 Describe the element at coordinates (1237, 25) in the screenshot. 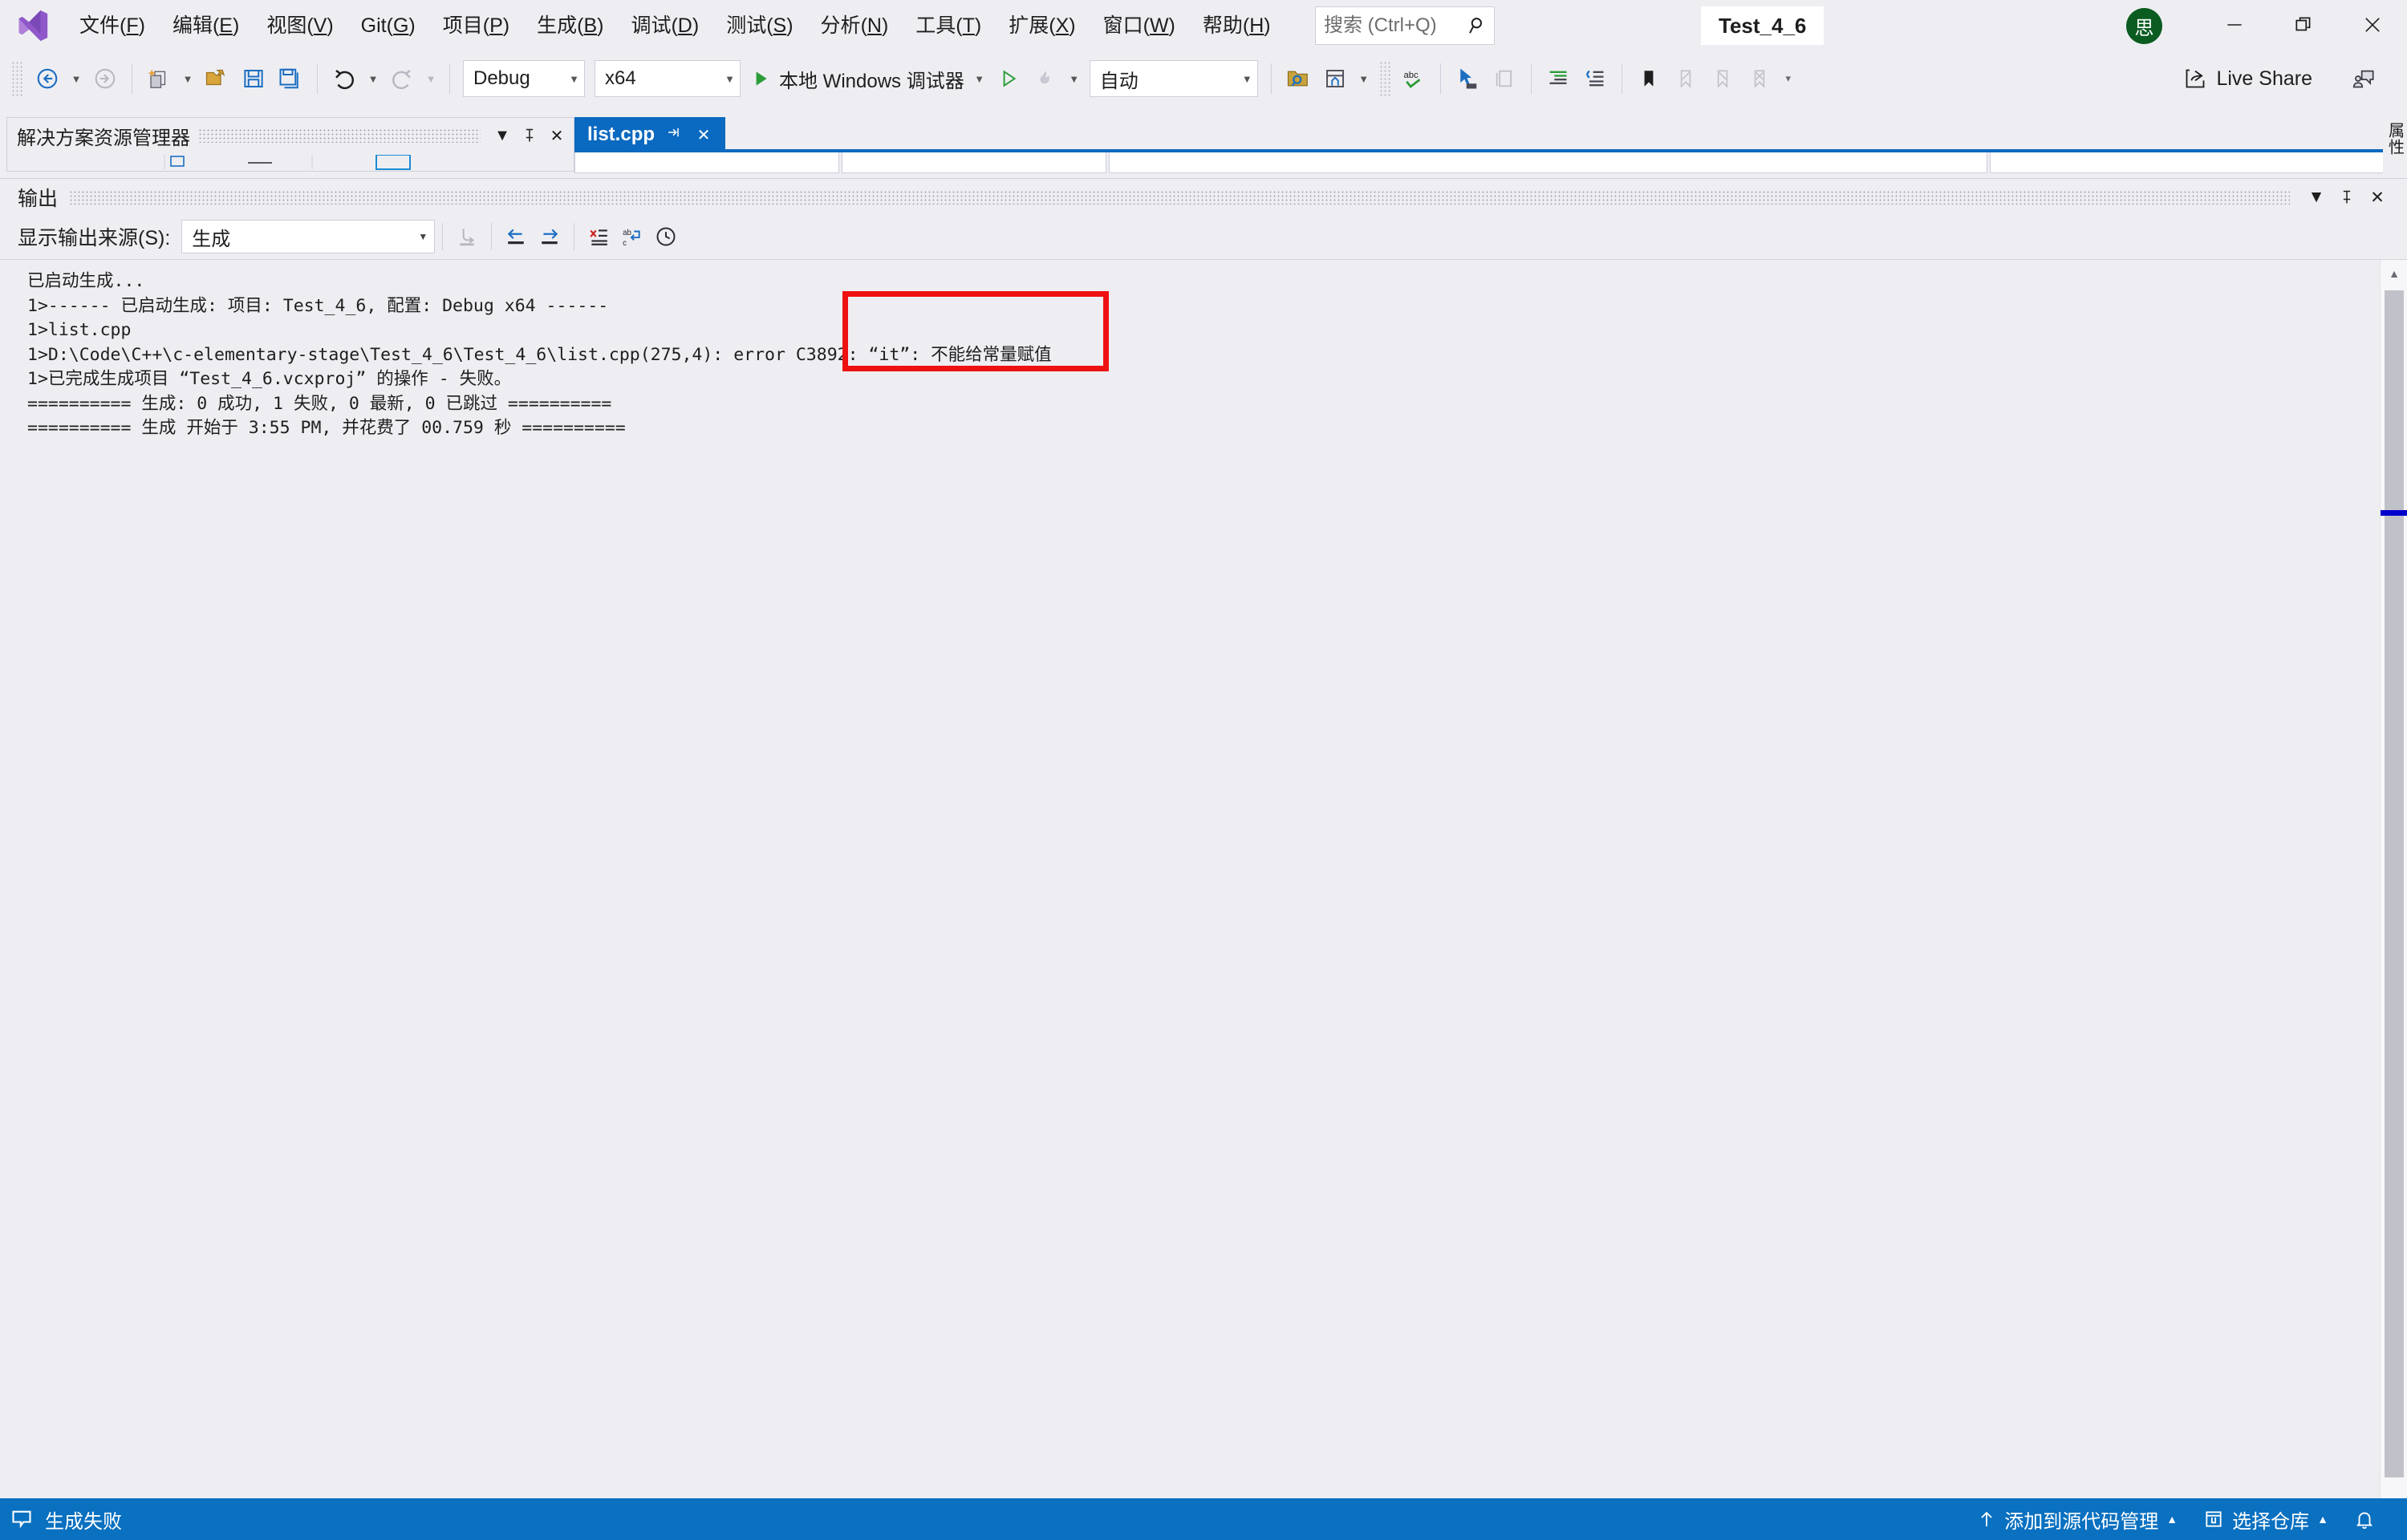

I see `menu-help: 帮助(H)` at that location.